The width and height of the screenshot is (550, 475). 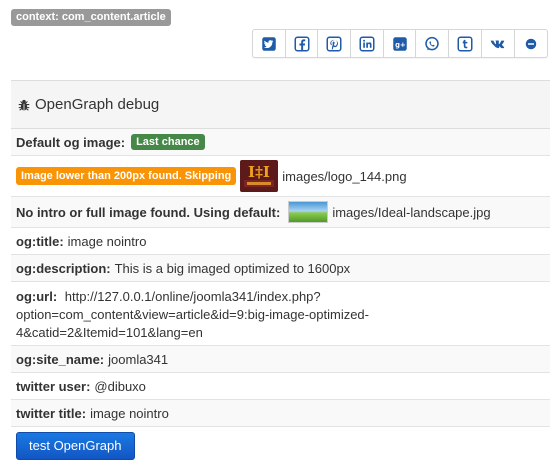 I want to click on context-label: context: com_content.article, so click(x=91, y=17).